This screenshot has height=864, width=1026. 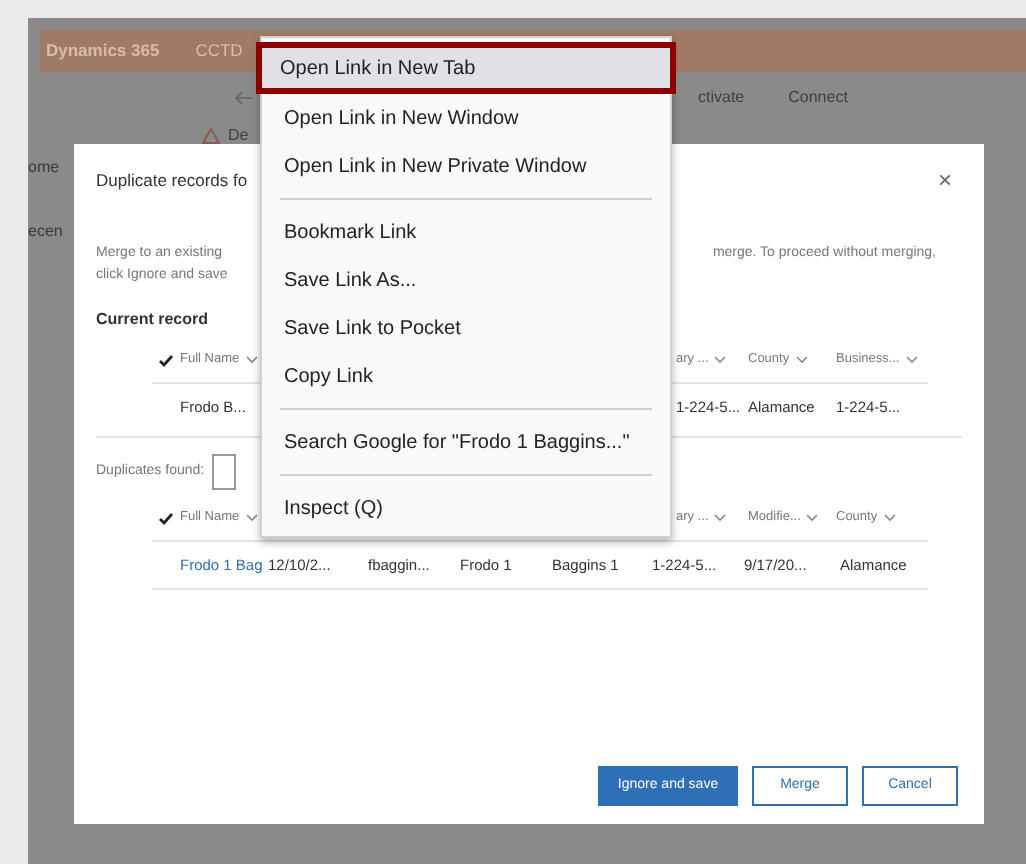 What do you see at coordinates (466, 508) in the screenshot?
I see `menu-item: Inspect (Q)` at bounding box center [466, 508].